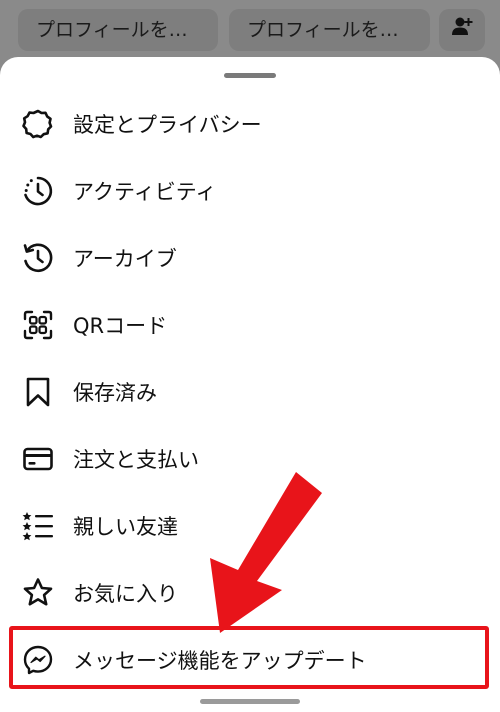 The width and height of the screenshot is (500, 712). Describe the element at coordinates (250, 392) in the screenshot. I see `menu-item-saved: 保存済み` at that location.